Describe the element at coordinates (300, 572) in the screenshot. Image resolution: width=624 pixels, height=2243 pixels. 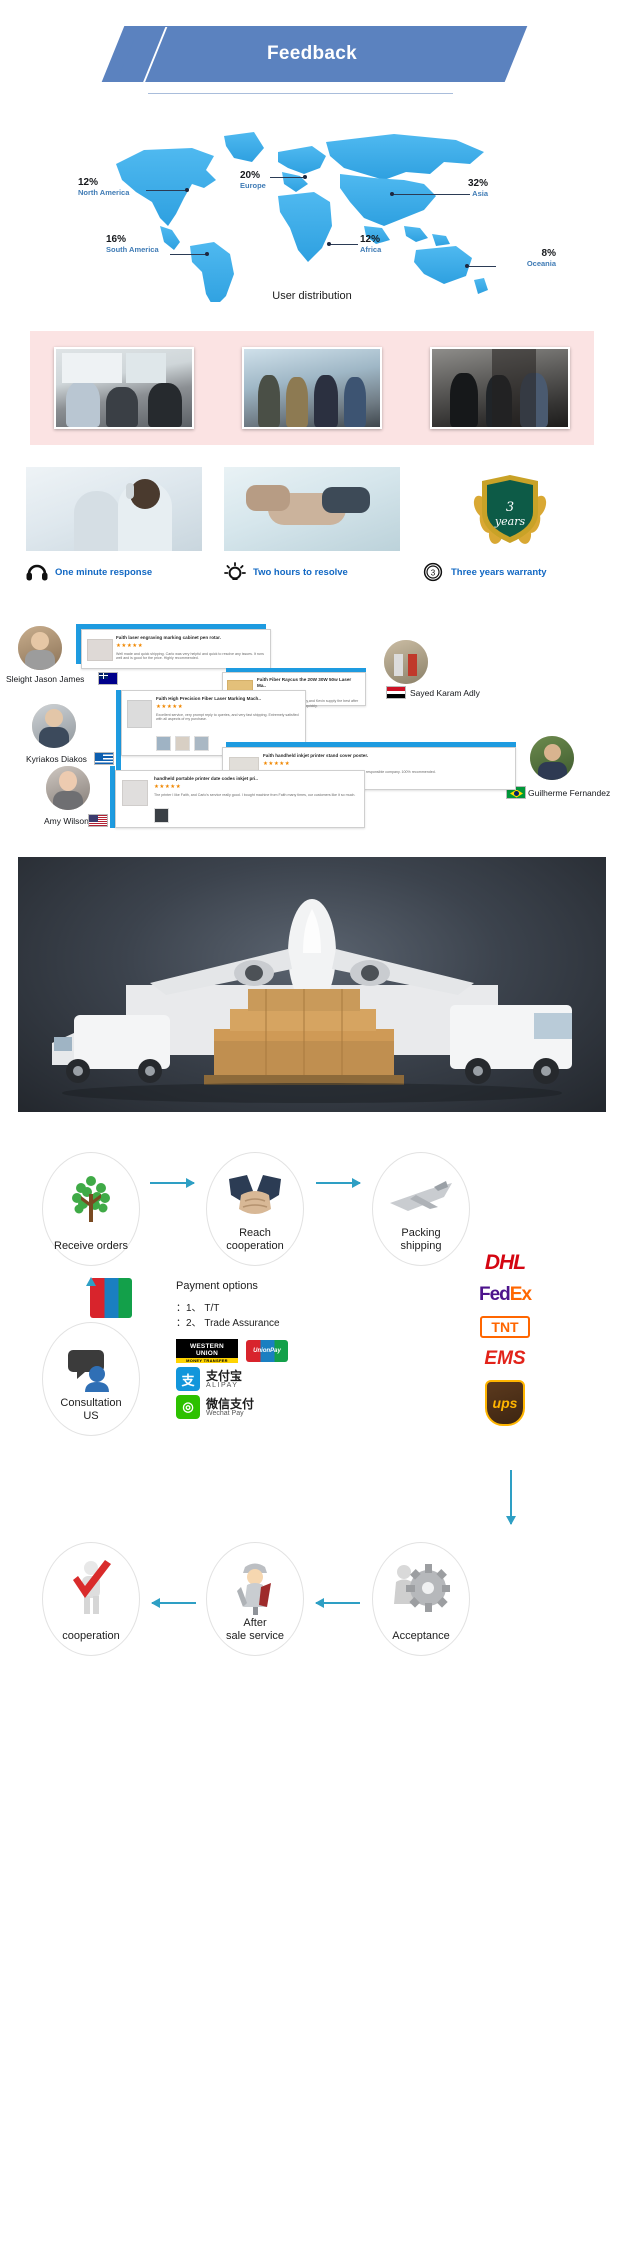
I see `service-label-resolve: Two hours to resolve` at that location.